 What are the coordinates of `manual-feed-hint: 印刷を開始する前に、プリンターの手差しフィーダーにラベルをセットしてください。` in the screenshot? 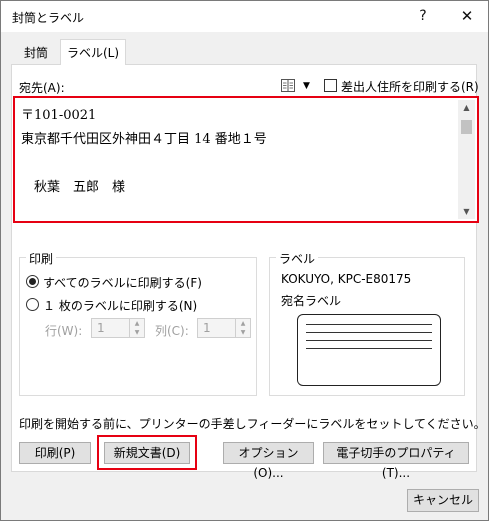 It's located at (252, 424).